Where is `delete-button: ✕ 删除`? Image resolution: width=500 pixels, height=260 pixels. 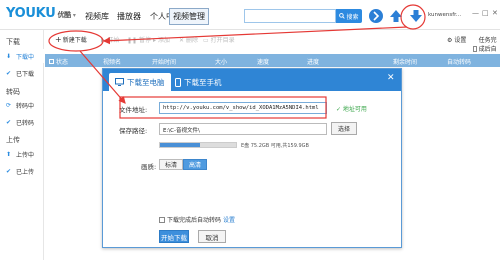
delete-button: ✕ 删除 is located at coordinates (188, 39).